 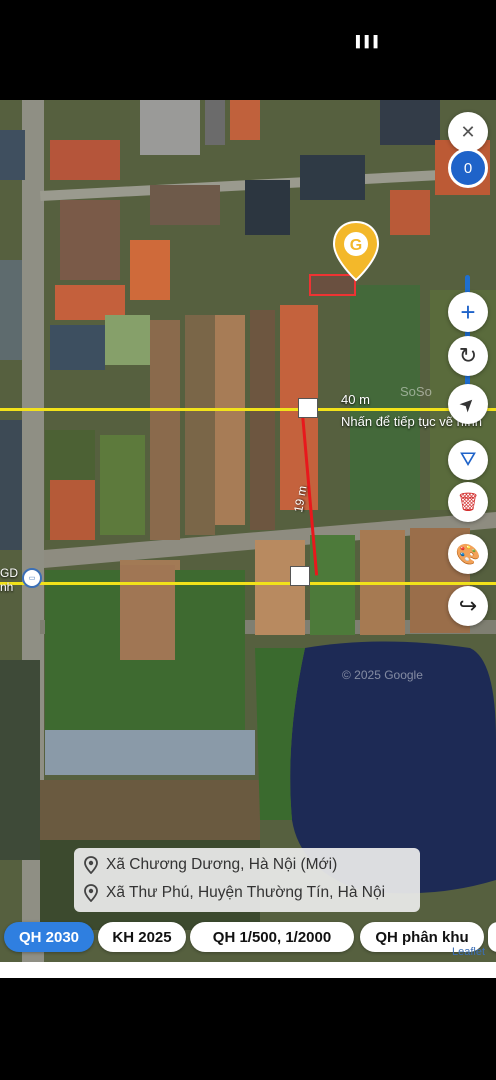 What do you see at coordinates (222, 864) in the screenshot?
I see `location-line-new: Xã Chương Dương, Hà Nội (Mới)` at bounding box center [222, 864].